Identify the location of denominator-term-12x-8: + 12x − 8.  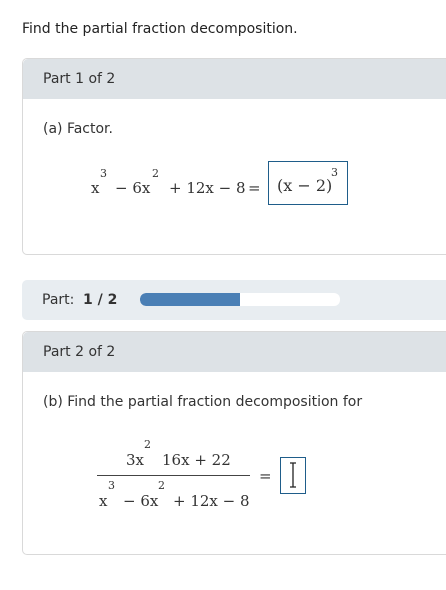
(211, 501).